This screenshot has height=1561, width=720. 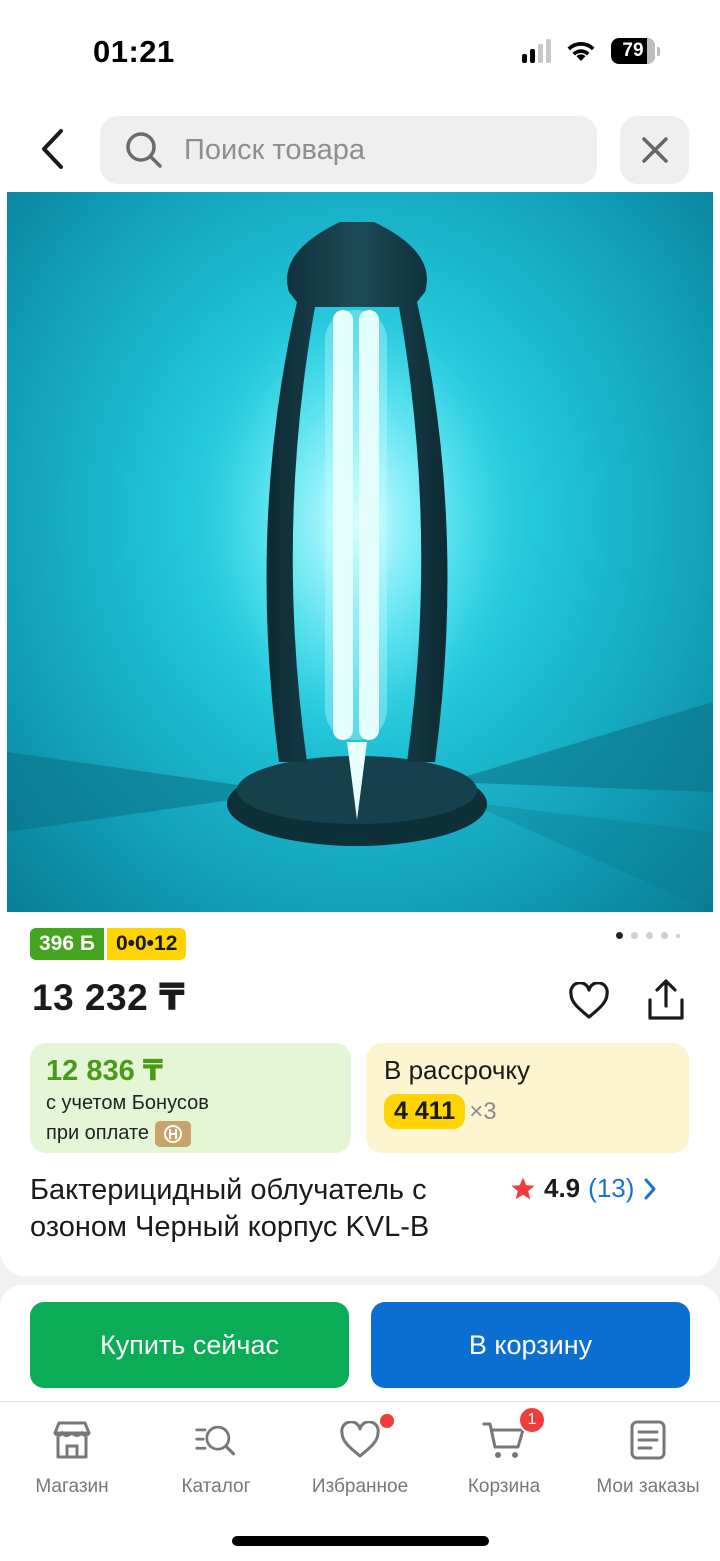 I want to click on tab-orders: Мои заказы, so click(x=648, y=1458).